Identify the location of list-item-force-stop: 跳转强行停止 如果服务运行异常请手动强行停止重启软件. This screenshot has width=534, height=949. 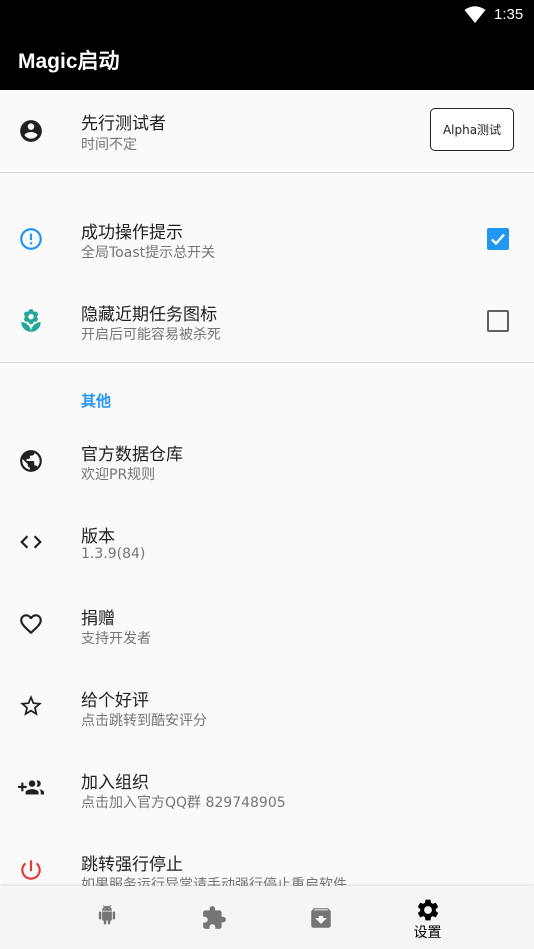
(267, 858).